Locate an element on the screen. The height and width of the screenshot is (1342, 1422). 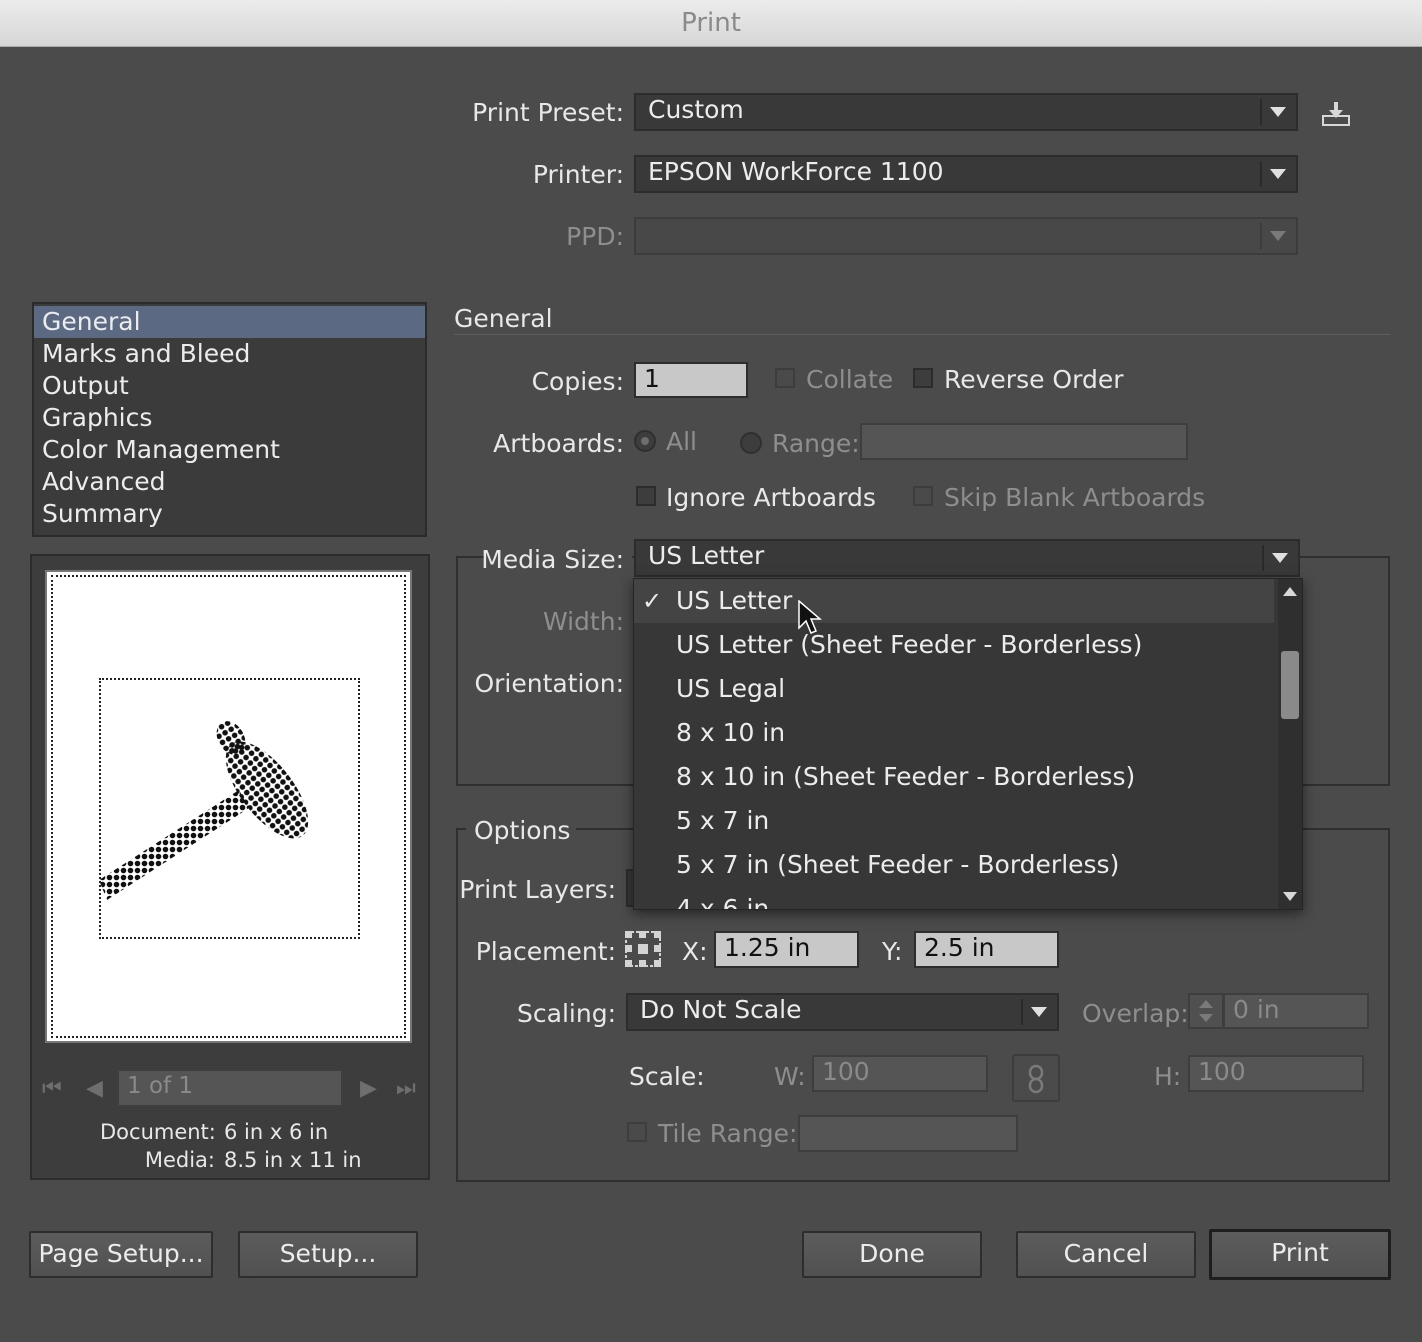
scale-label: Scale: is located at coordinates (667, 1076).